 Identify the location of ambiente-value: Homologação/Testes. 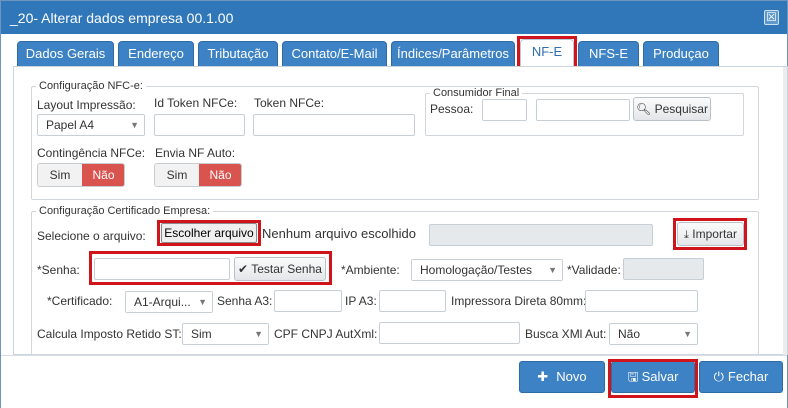
(476, 270).